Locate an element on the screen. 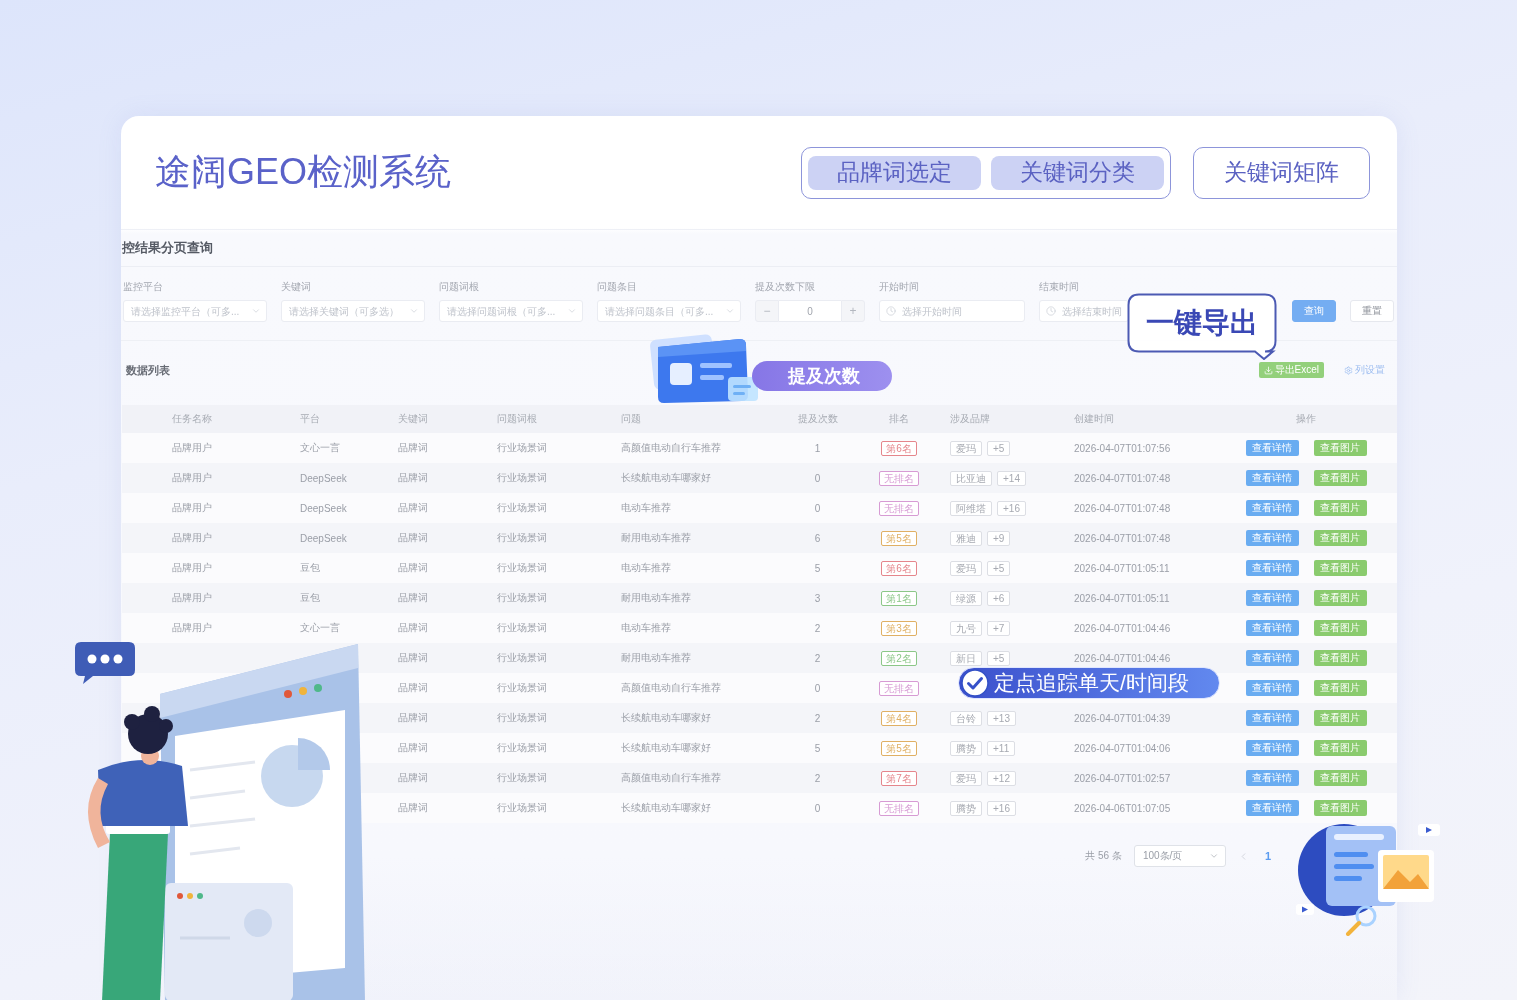 This screenshot has width=1517, height=1000. number-input: 0 is located at coordinates (810, 311).